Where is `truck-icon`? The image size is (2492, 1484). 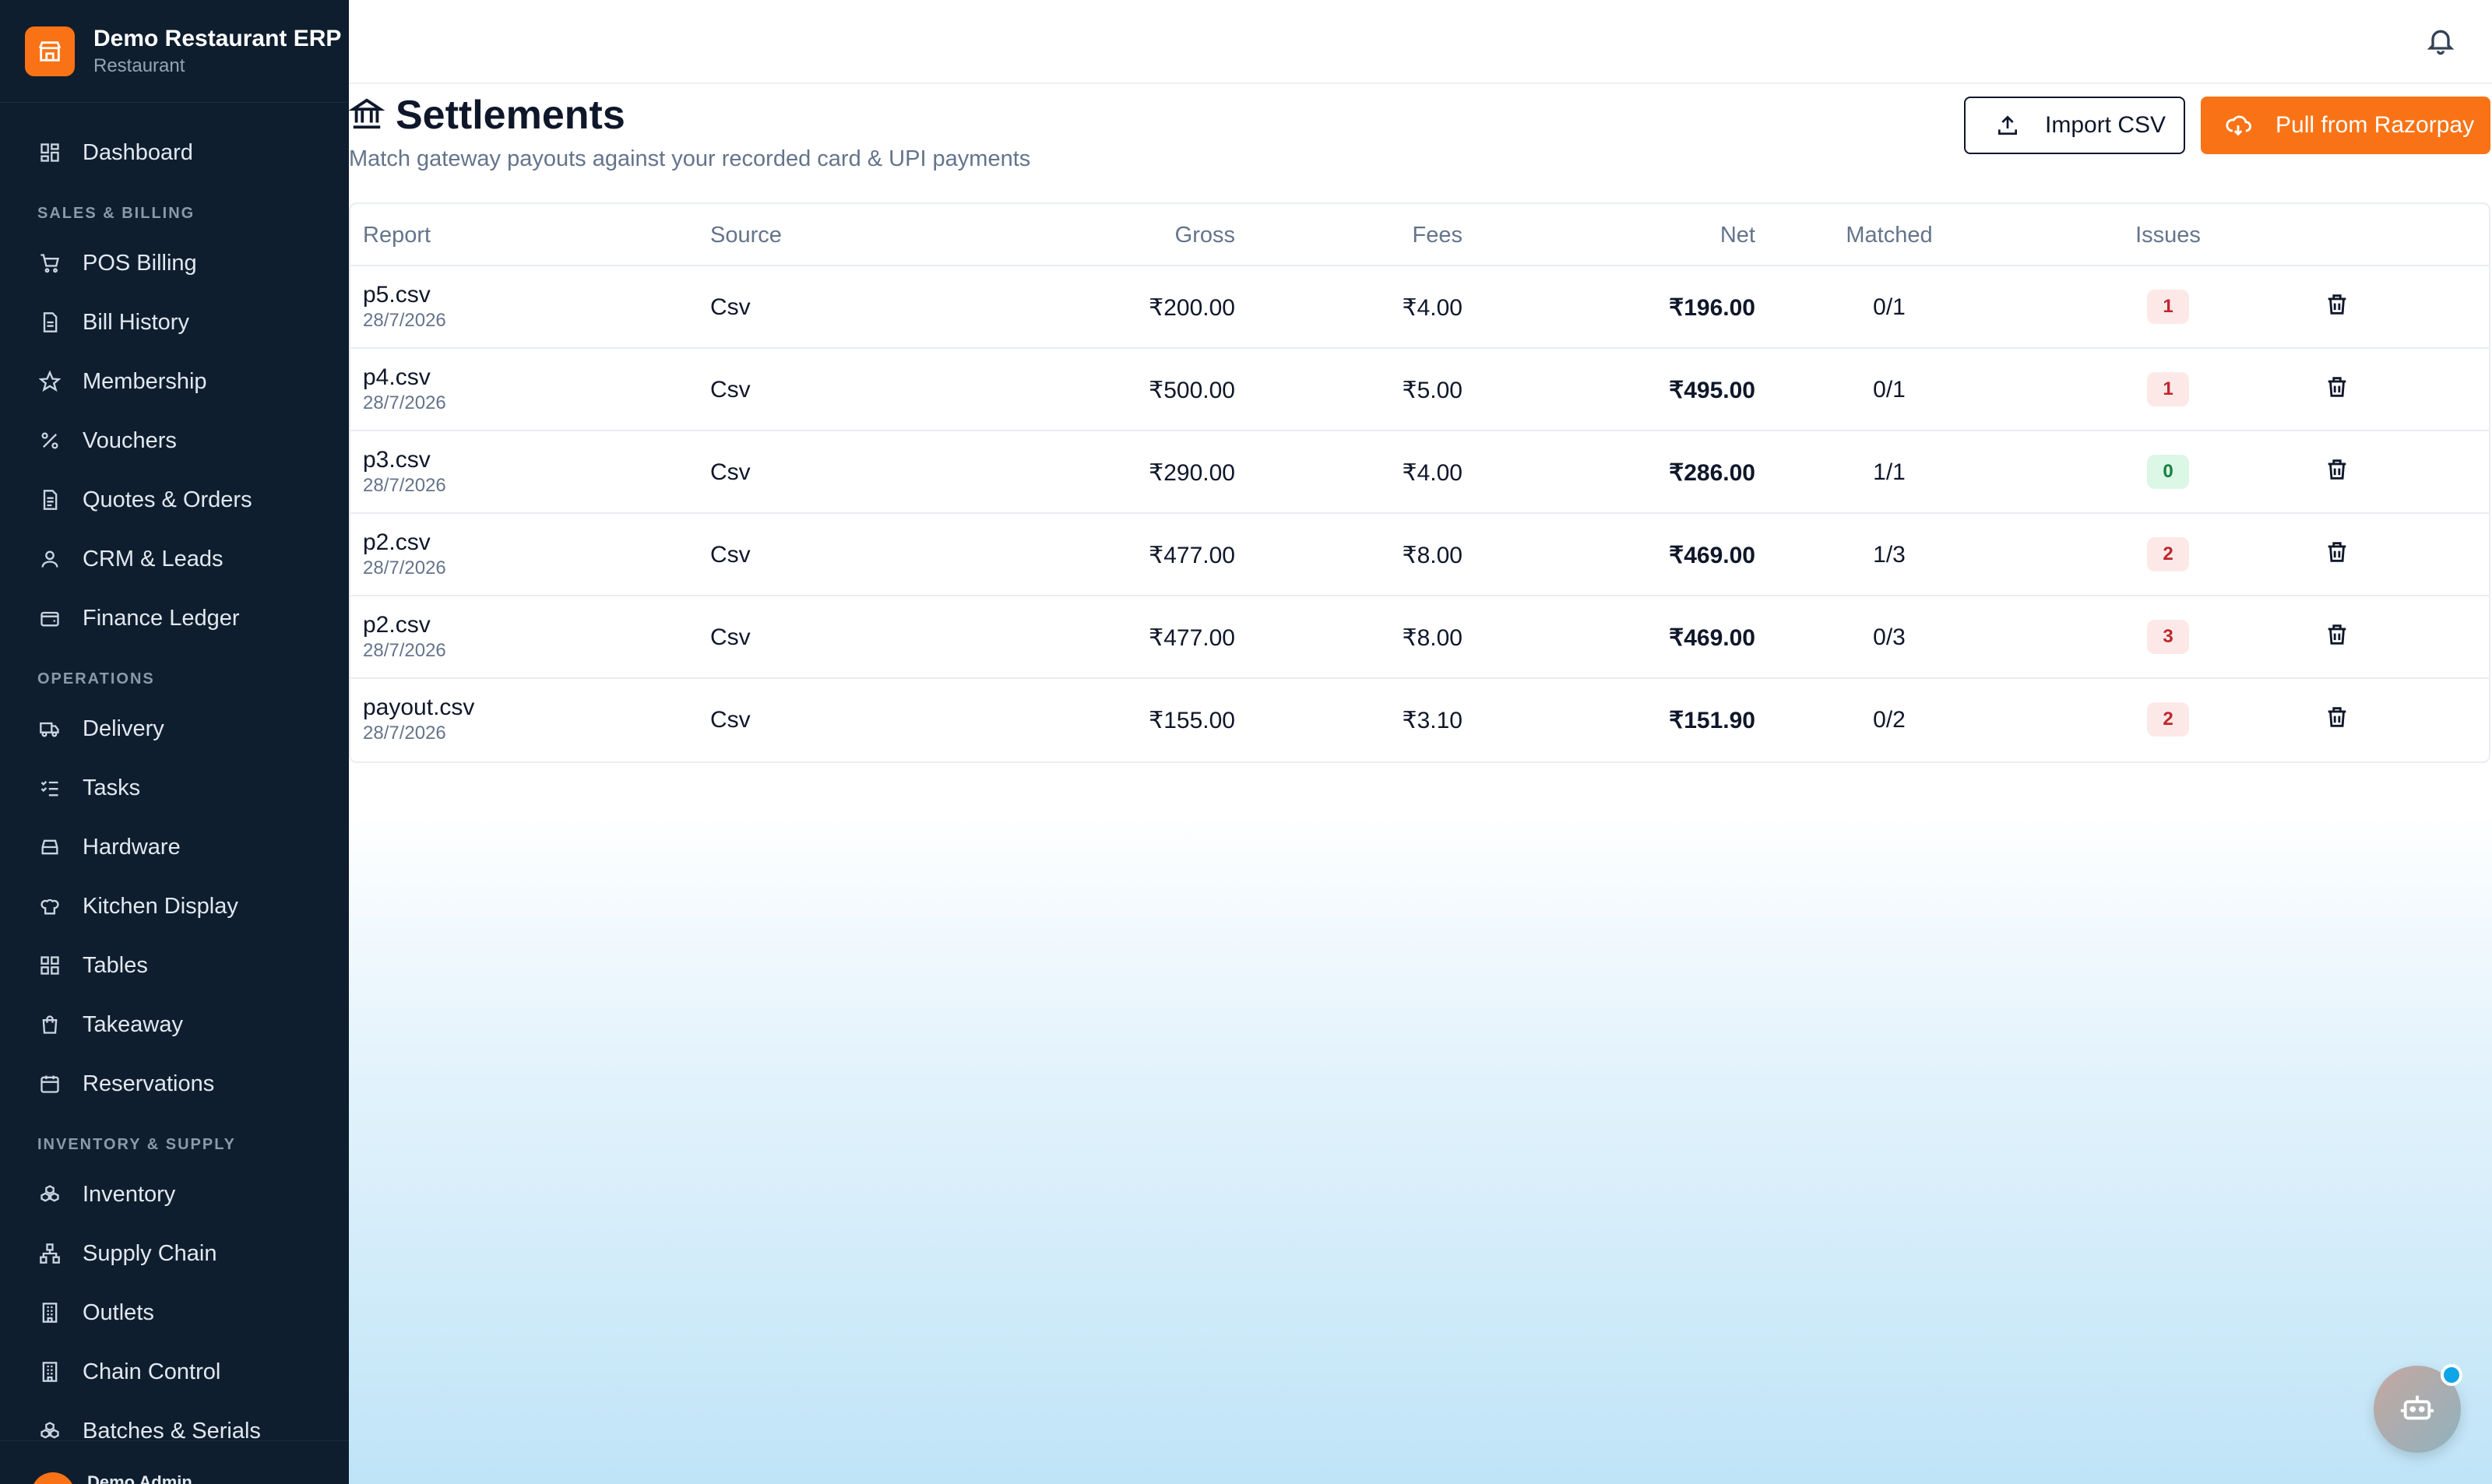 truck-icon is located at coordinates (50, 728).